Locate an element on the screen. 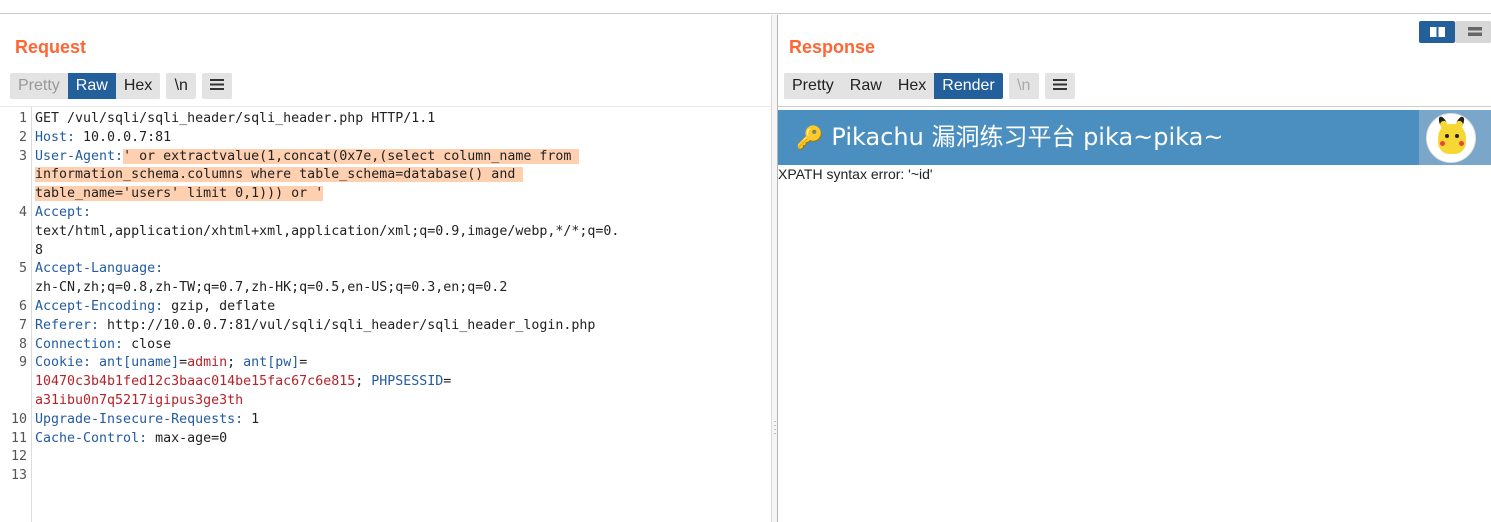 This screenshot has height=522, width=1491. code-line: 6 Accept-Encoding: gzip, deflate is located at coordinates (385, 307).